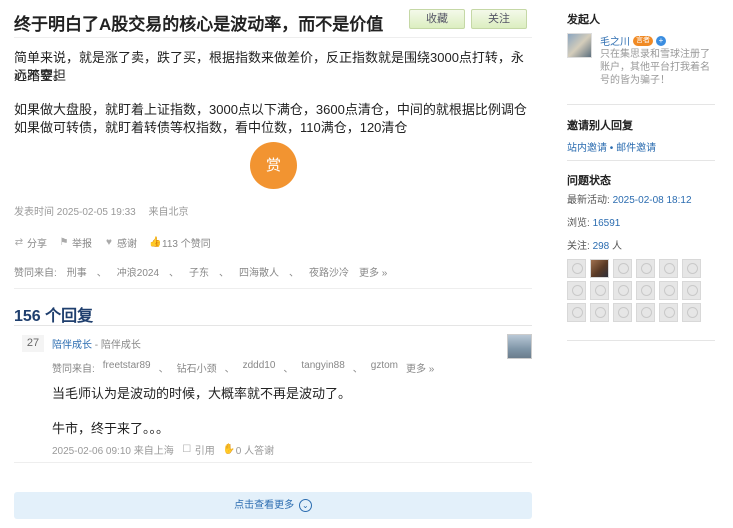 The image size is (733, 528). Describe the element at coordinates (437, 19) in the screenshot. I see `collect-button: 收藏` at that location.